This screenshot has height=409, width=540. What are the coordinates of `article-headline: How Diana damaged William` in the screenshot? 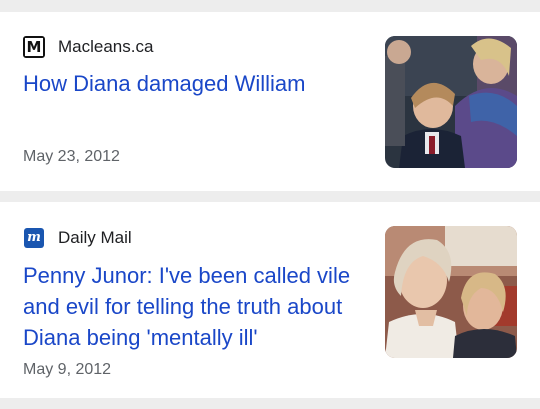 It's located at (195, 83).